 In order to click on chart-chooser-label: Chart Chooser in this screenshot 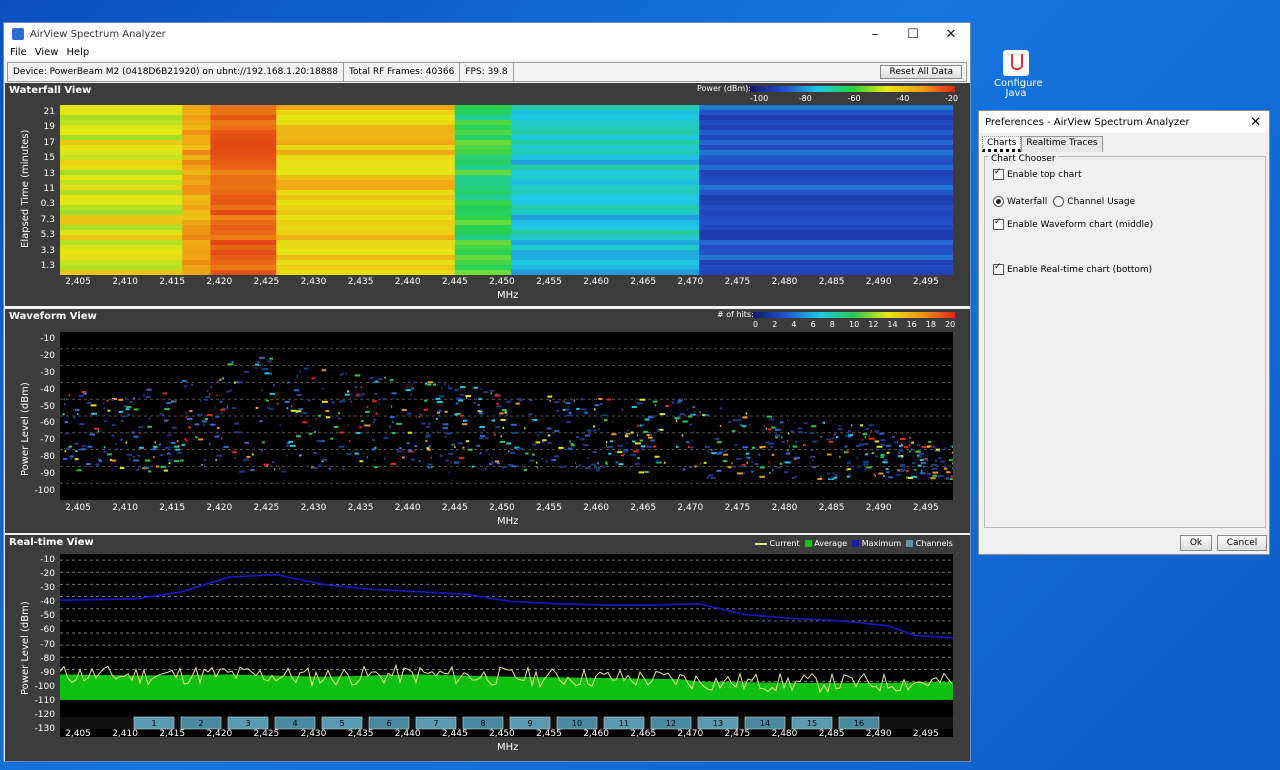, I will do `click(1023, 159)`.